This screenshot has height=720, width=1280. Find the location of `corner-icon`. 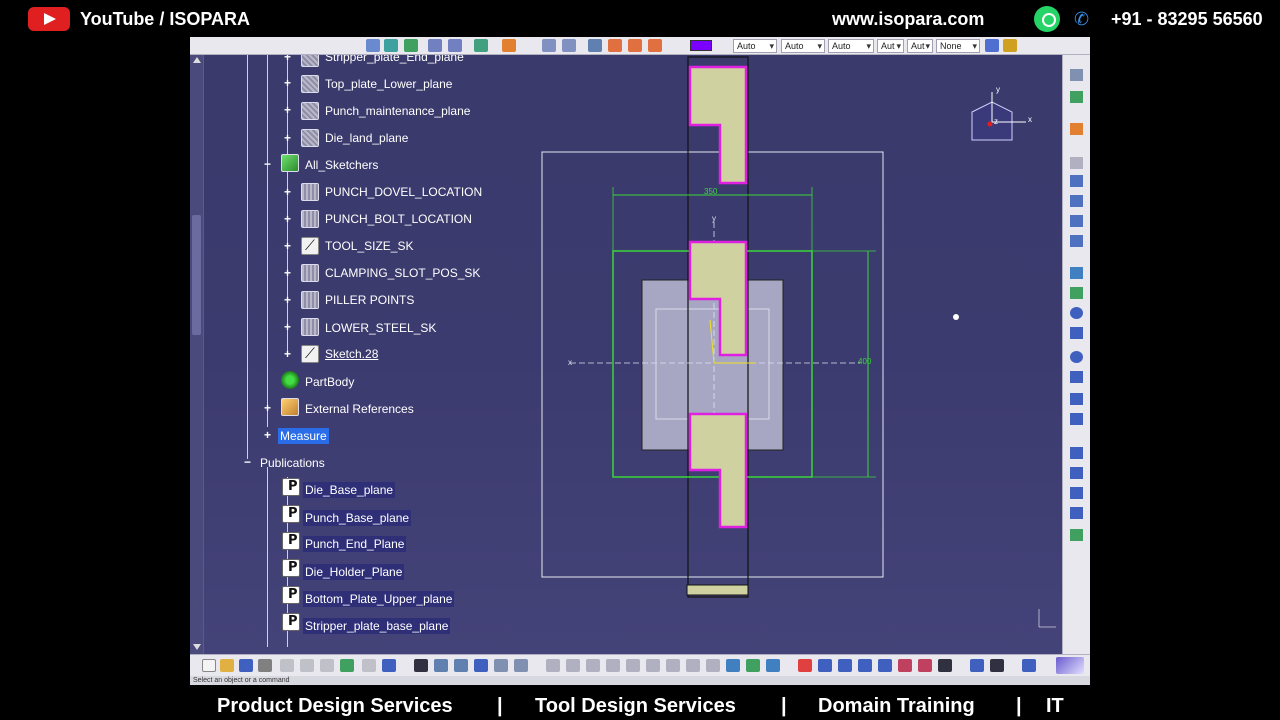

corner-icon is located at coordinates (1076, 453).